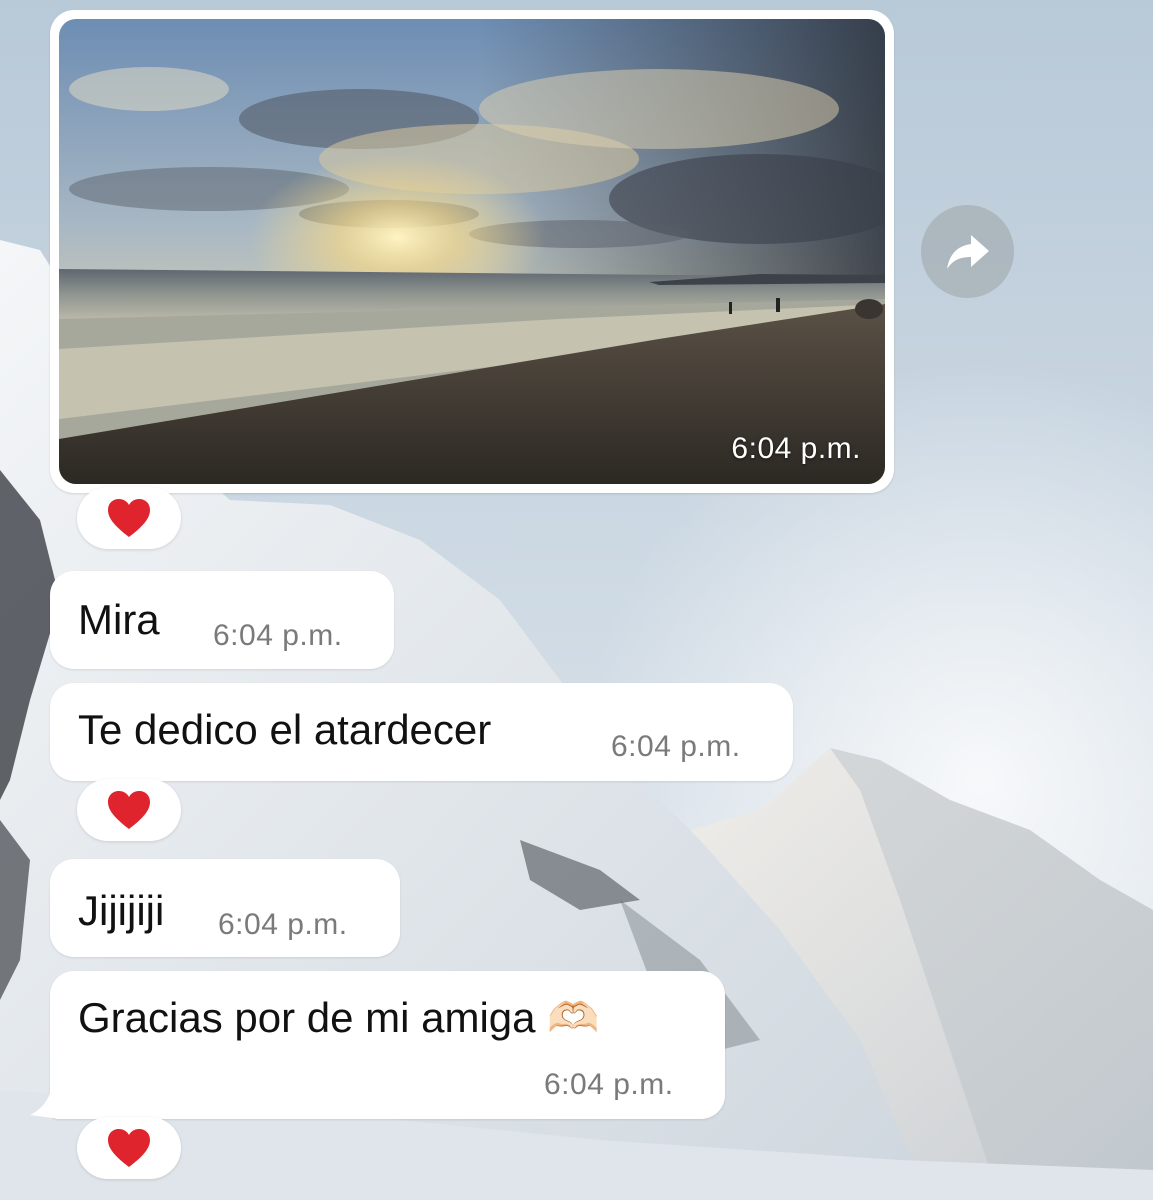  I want to click on forward-button, so click(967, 251).